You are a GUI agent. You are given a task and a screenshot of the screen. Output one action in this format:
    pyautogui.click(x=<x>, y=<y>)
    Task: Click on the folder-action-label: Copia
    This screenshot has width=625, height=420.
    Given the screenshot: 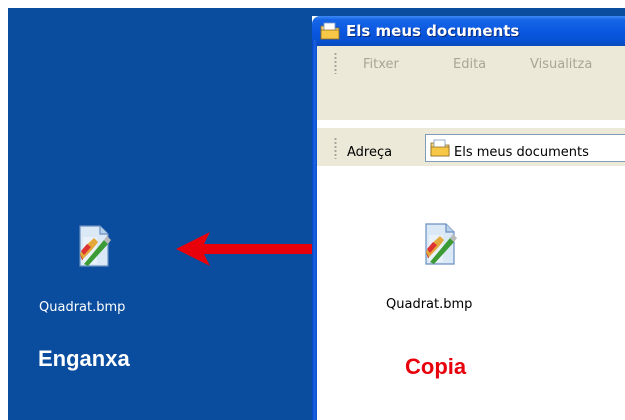 What is the action you would take?
    pyautogui.click(x=436, y=366)
    